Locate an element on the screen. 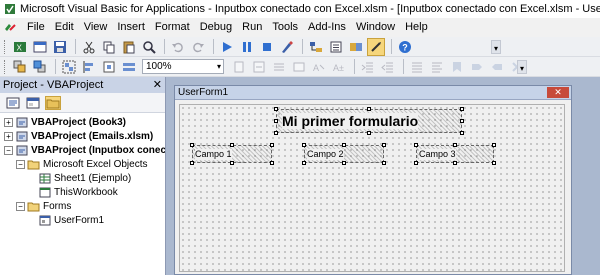 This screenshot has height=275, width=600. vba-editor-icon is located at coordinates (10, 28).